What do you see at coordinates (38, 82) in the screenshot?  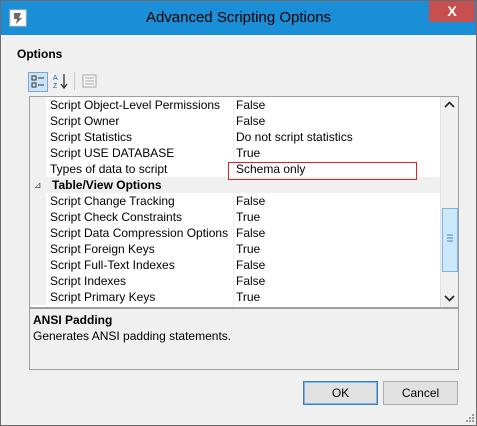 I see `categorized-icon` at bounding box center [38, 82].